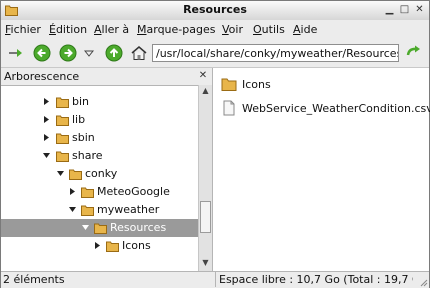 This screenshot has height=288, width=430. What do you see at coordinates (42, 53) in the screenshot?
I see `back-icon` at bounding box center [42, 53].